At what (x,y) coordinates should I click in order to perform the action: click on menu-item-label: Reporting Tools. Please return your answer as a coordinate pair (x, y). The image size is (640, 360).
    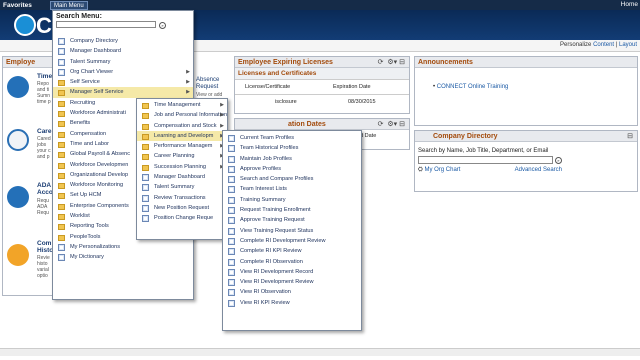
    Looking at the image, I should click on (89, 226).